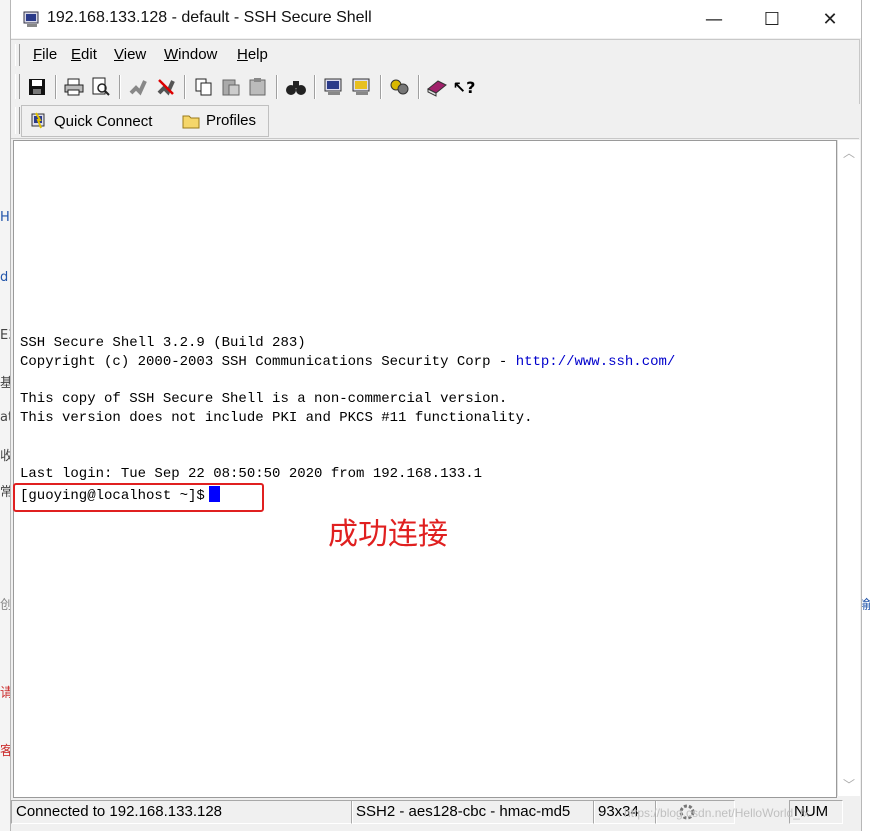 Image resolution: width=870 pixels, height=831 pixels. What do you see at coordinates (138, 87) in the screenshot?
I see `disconnect-icon` at bounding box center [138, 87].